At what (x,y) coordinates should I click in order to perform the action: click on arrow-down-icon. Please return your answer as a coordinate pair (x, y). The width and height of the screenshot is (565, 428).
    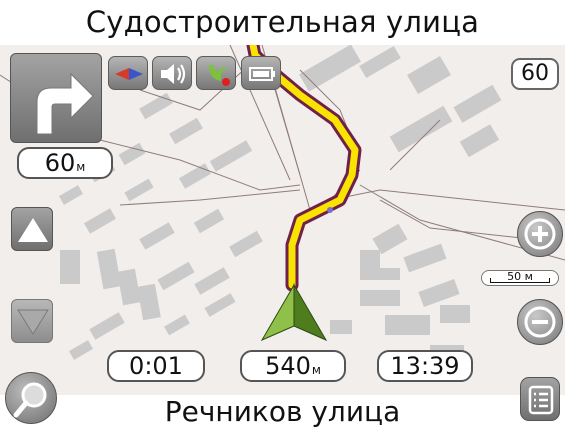
    Looking at the image, I should click on (33, 322).